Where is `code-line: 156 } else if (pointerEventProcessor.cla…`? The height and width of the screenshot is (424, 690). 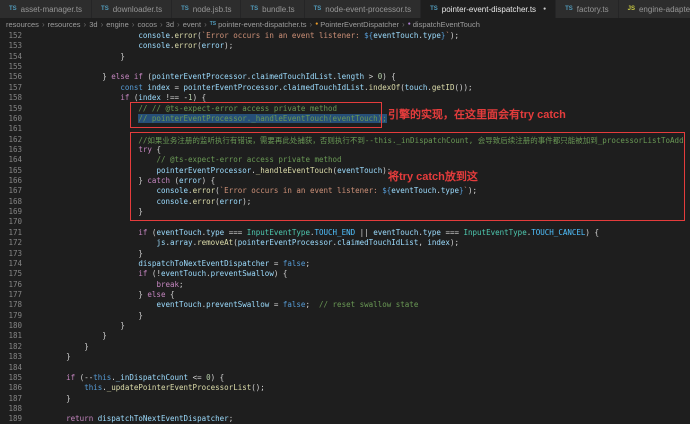 code-line: 156 } else if (pointerEventProcessor.cla… is located at coordinates (345, 77).